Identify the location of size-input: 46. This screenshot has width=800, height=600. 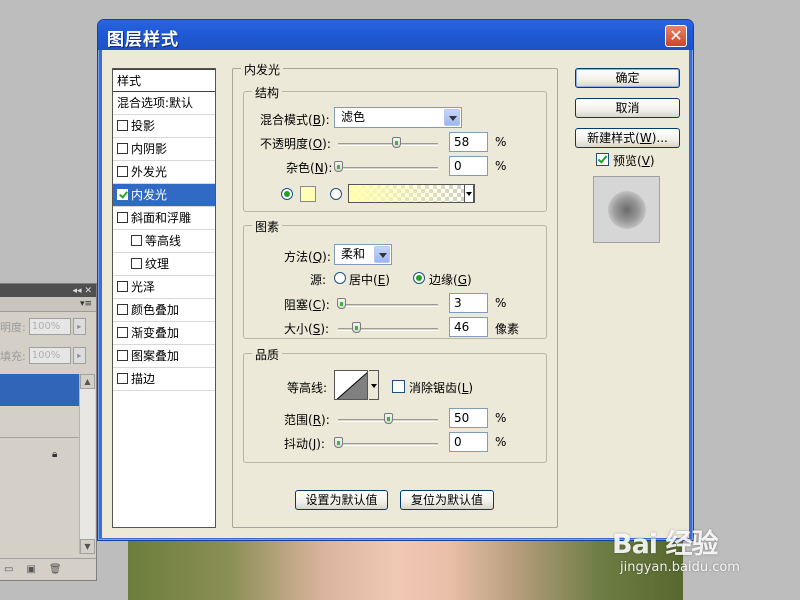
(468, 327).